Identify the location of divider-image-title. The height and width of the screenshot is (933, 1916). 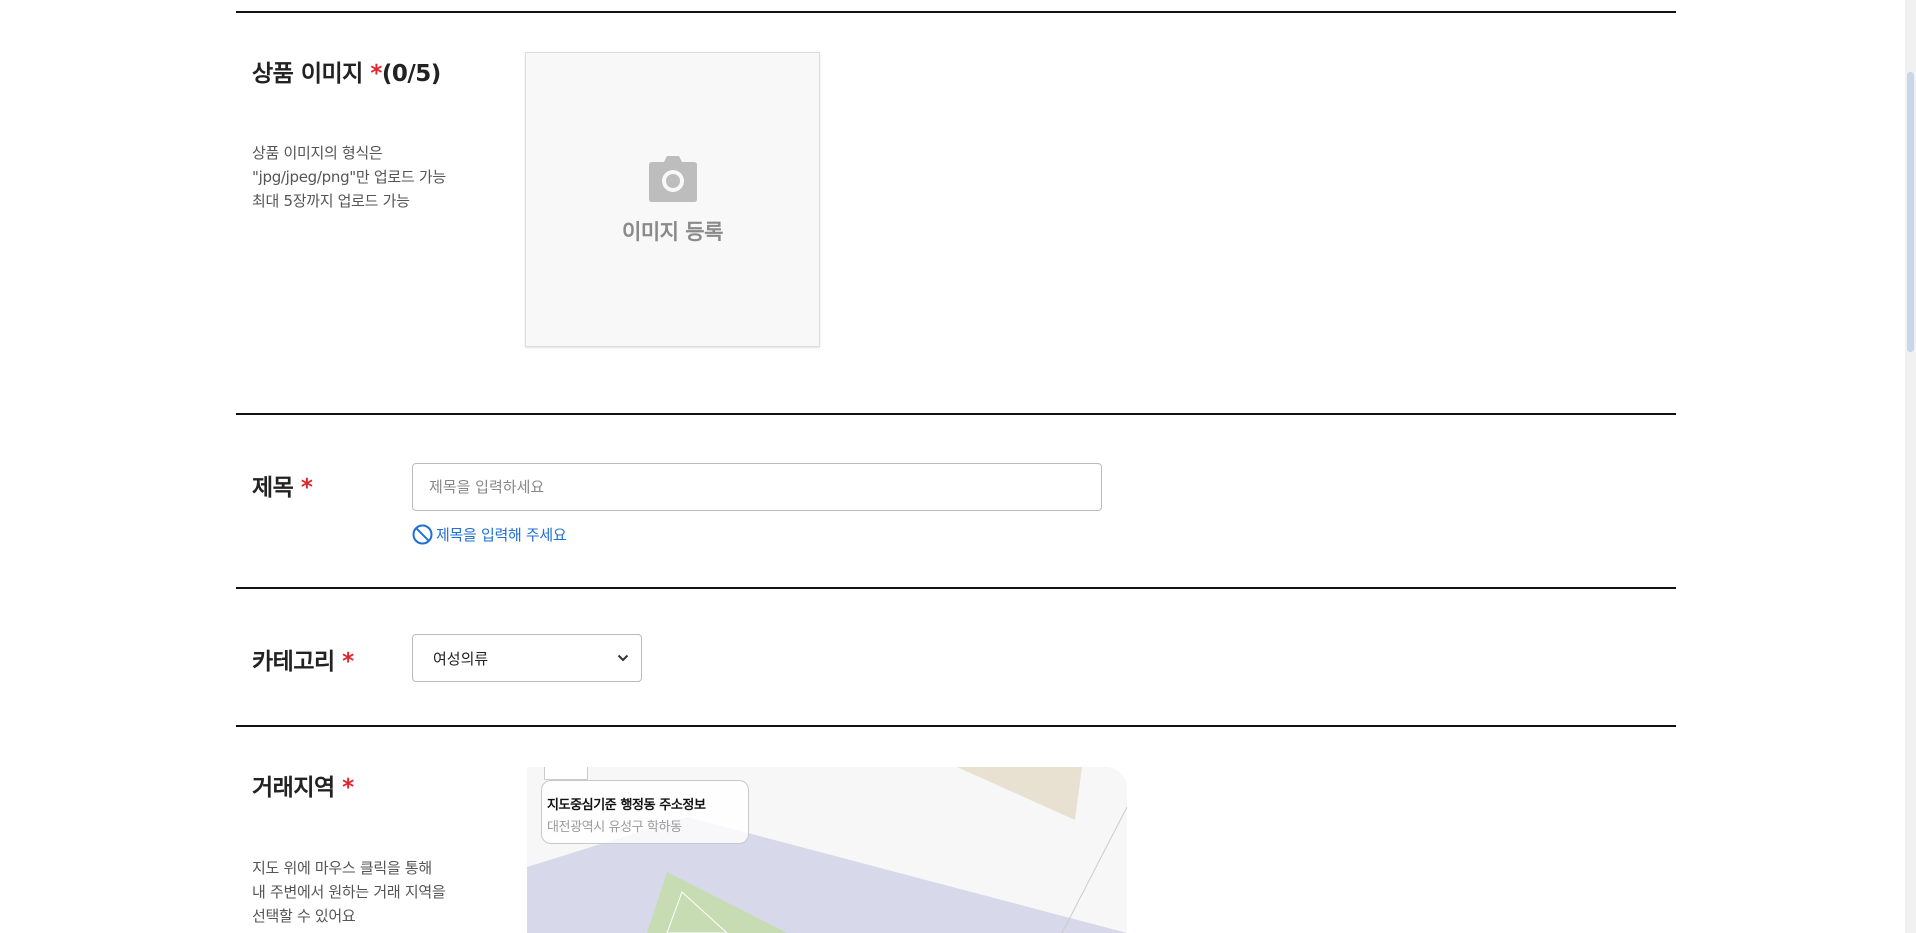
(956, 414).